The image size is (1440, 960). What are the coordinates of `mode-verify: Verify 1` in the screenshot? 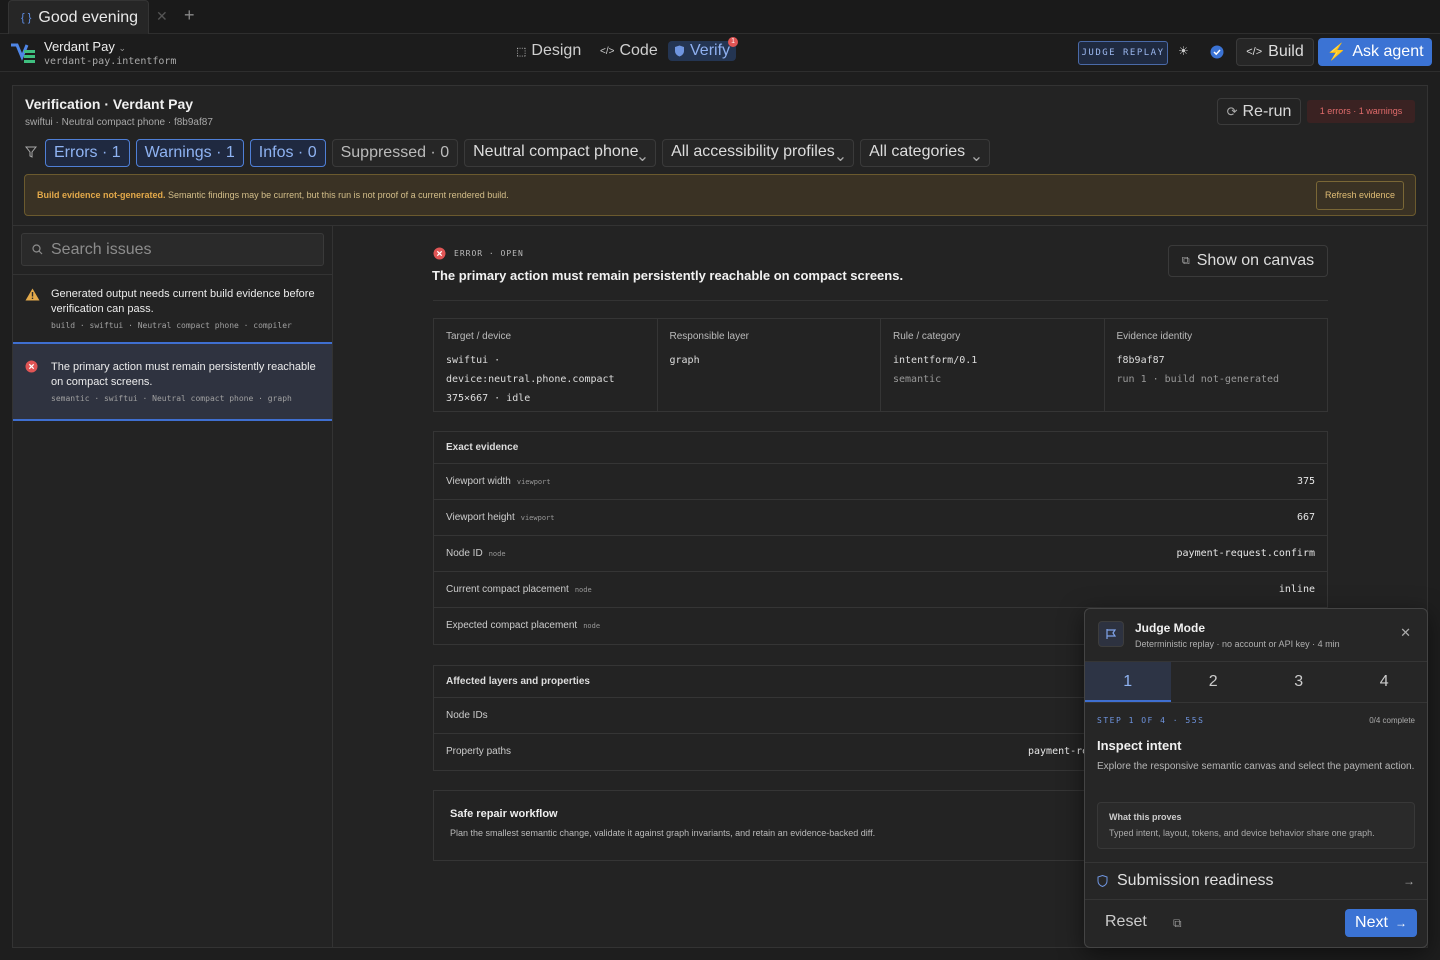 It's located at (703, 49).